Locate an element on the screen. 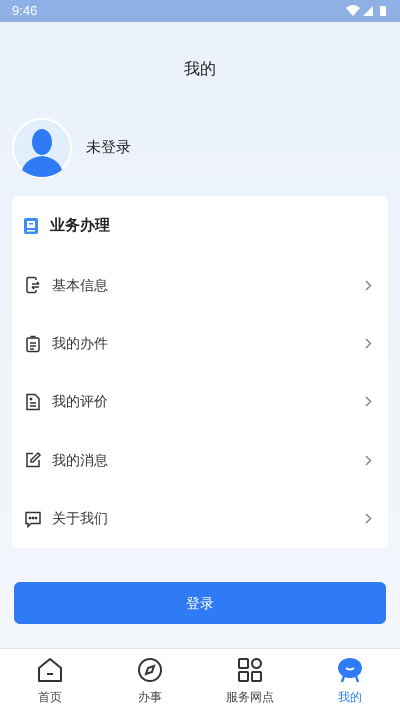 This screenshot has height=712, width=400. tab: 服务网点 is located at coordinates (250, 680).